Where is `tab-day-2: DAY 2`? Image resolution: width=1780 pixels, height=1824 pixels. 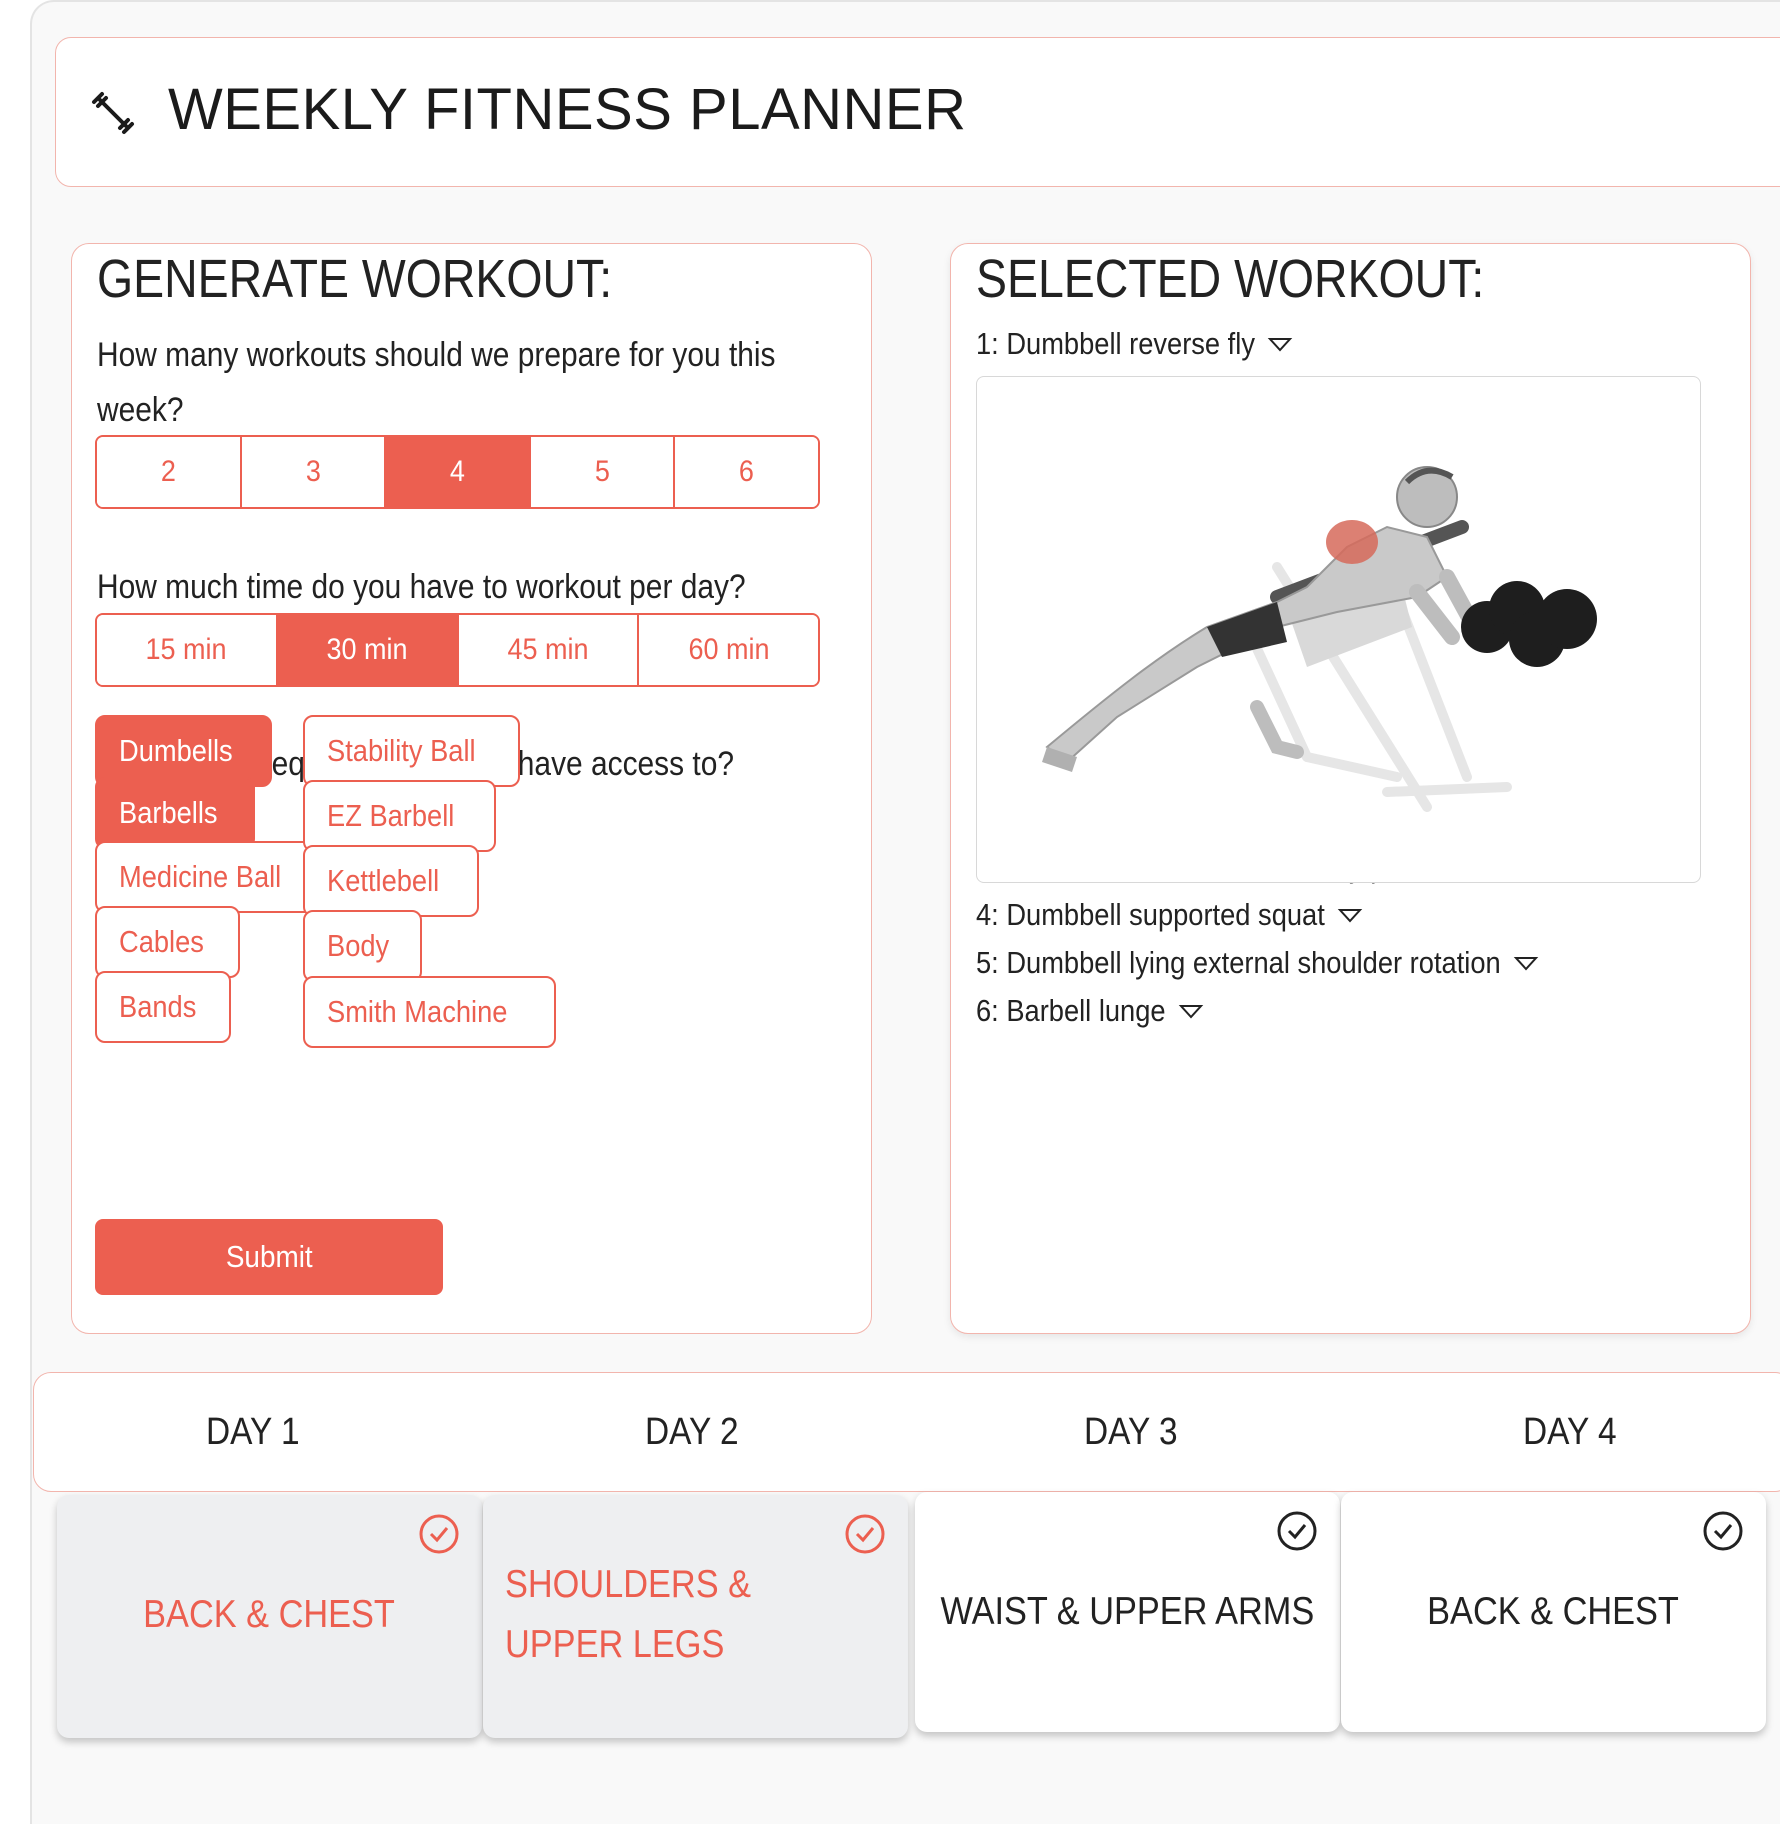 tab-day-2: DAY 2 is located at coordinates (692, 1432).